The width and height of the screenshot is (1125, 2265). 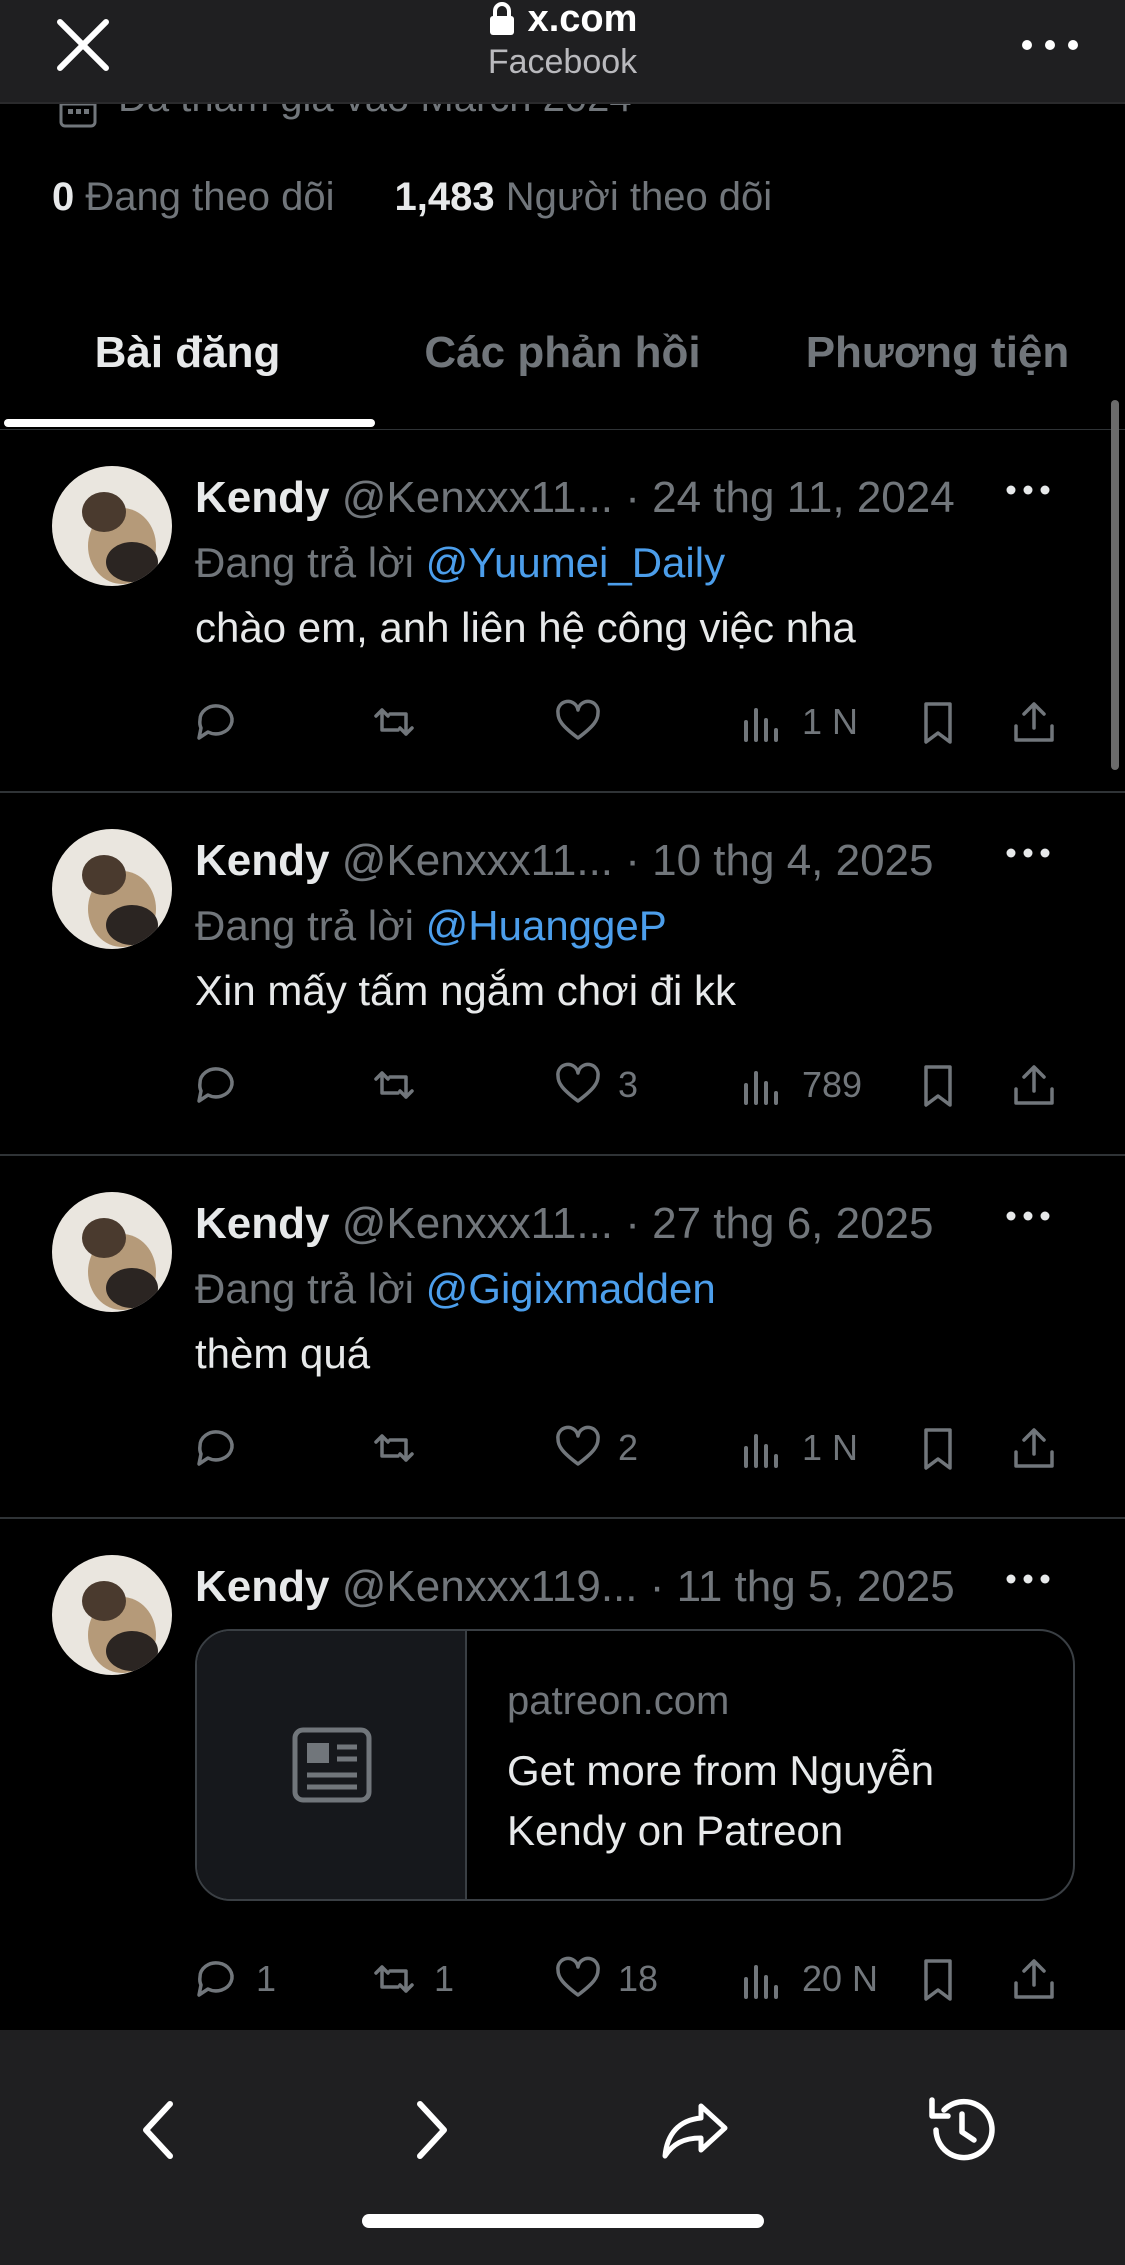 What do you see at coordinates (562, 352) in the screenshot?
I see `tab-label: Các phản hồi` at bounding box center [562, 352].